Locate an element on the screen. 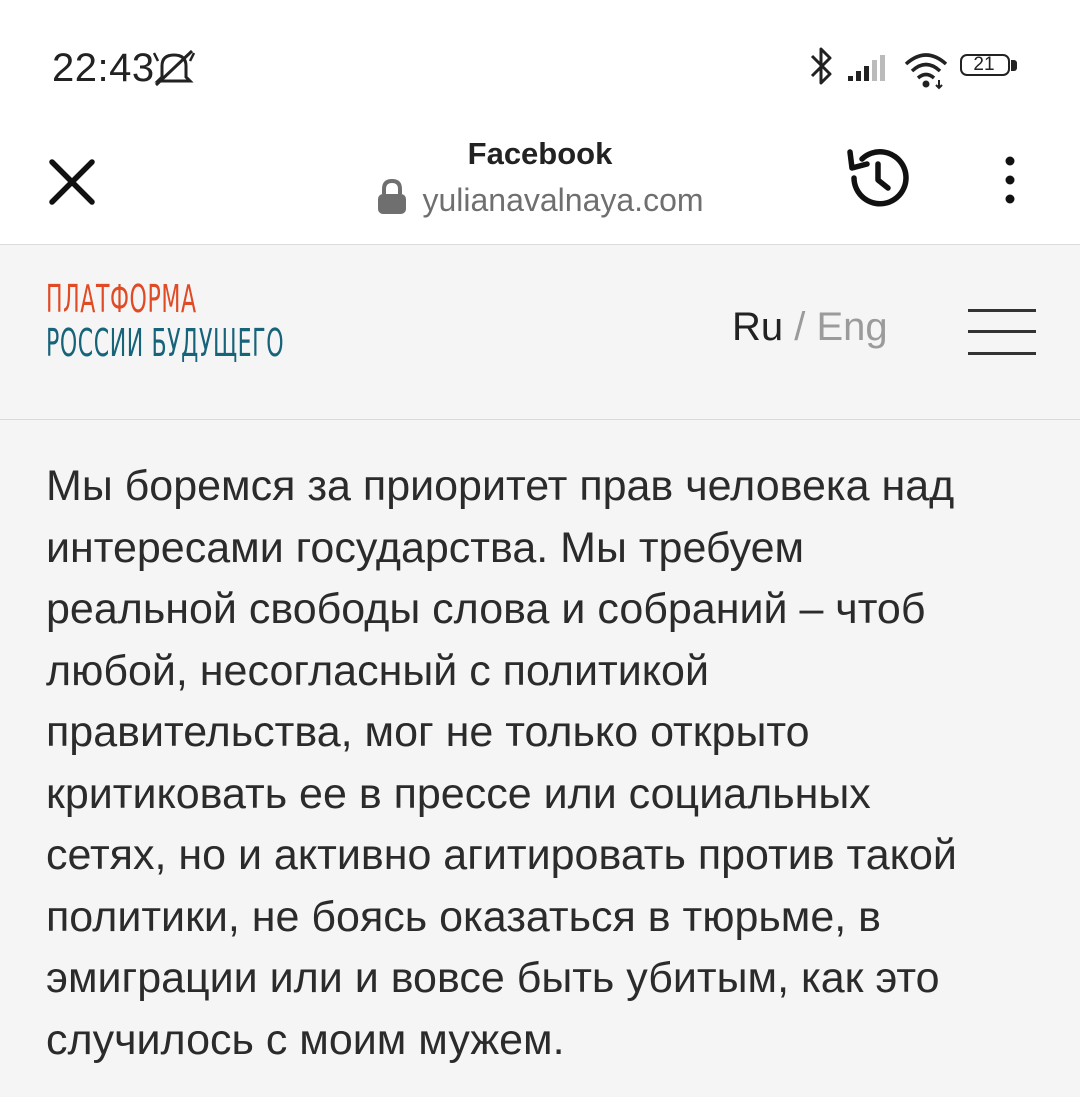 The image size is (1080, 1097). lock-icon is located at coordinates (392, 196).